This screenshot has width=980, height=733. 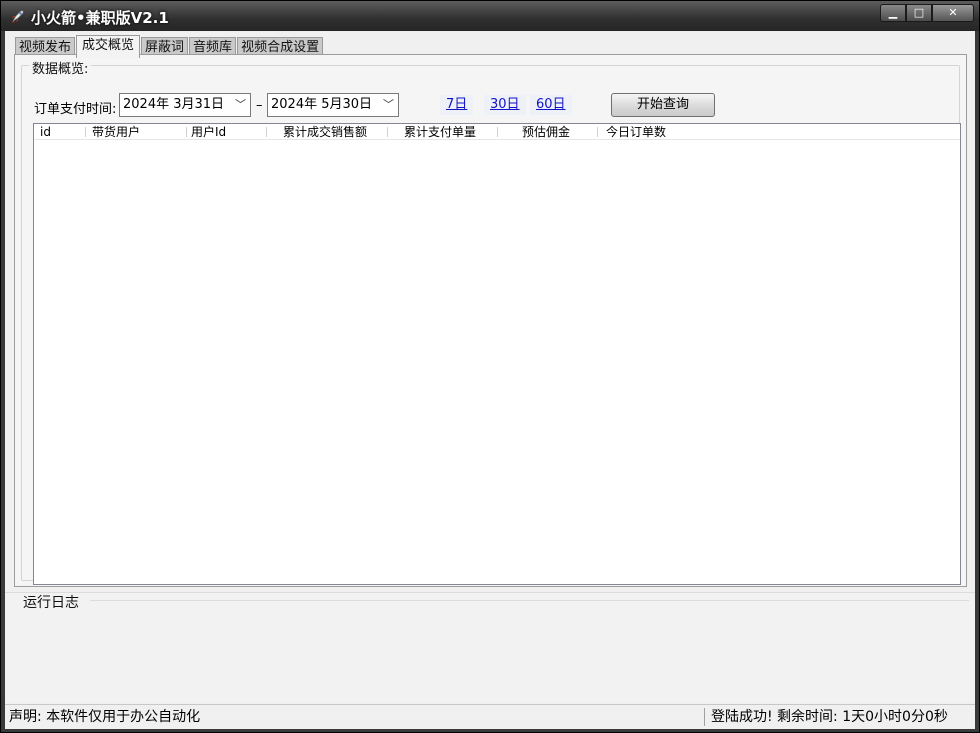 What do you see at coordinates (529, 600) in the screenshot?
I see `log-divider` at bounding box center [529, 600].